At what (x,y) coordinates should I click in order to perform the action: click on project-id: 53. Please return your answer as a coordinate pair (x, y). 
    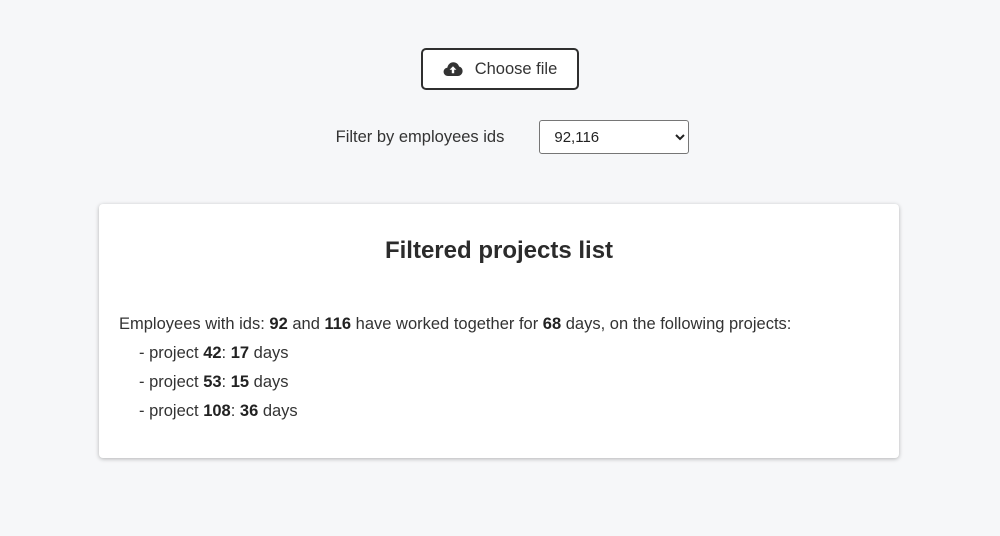
    Looking at the image, I should click on (212, 382).